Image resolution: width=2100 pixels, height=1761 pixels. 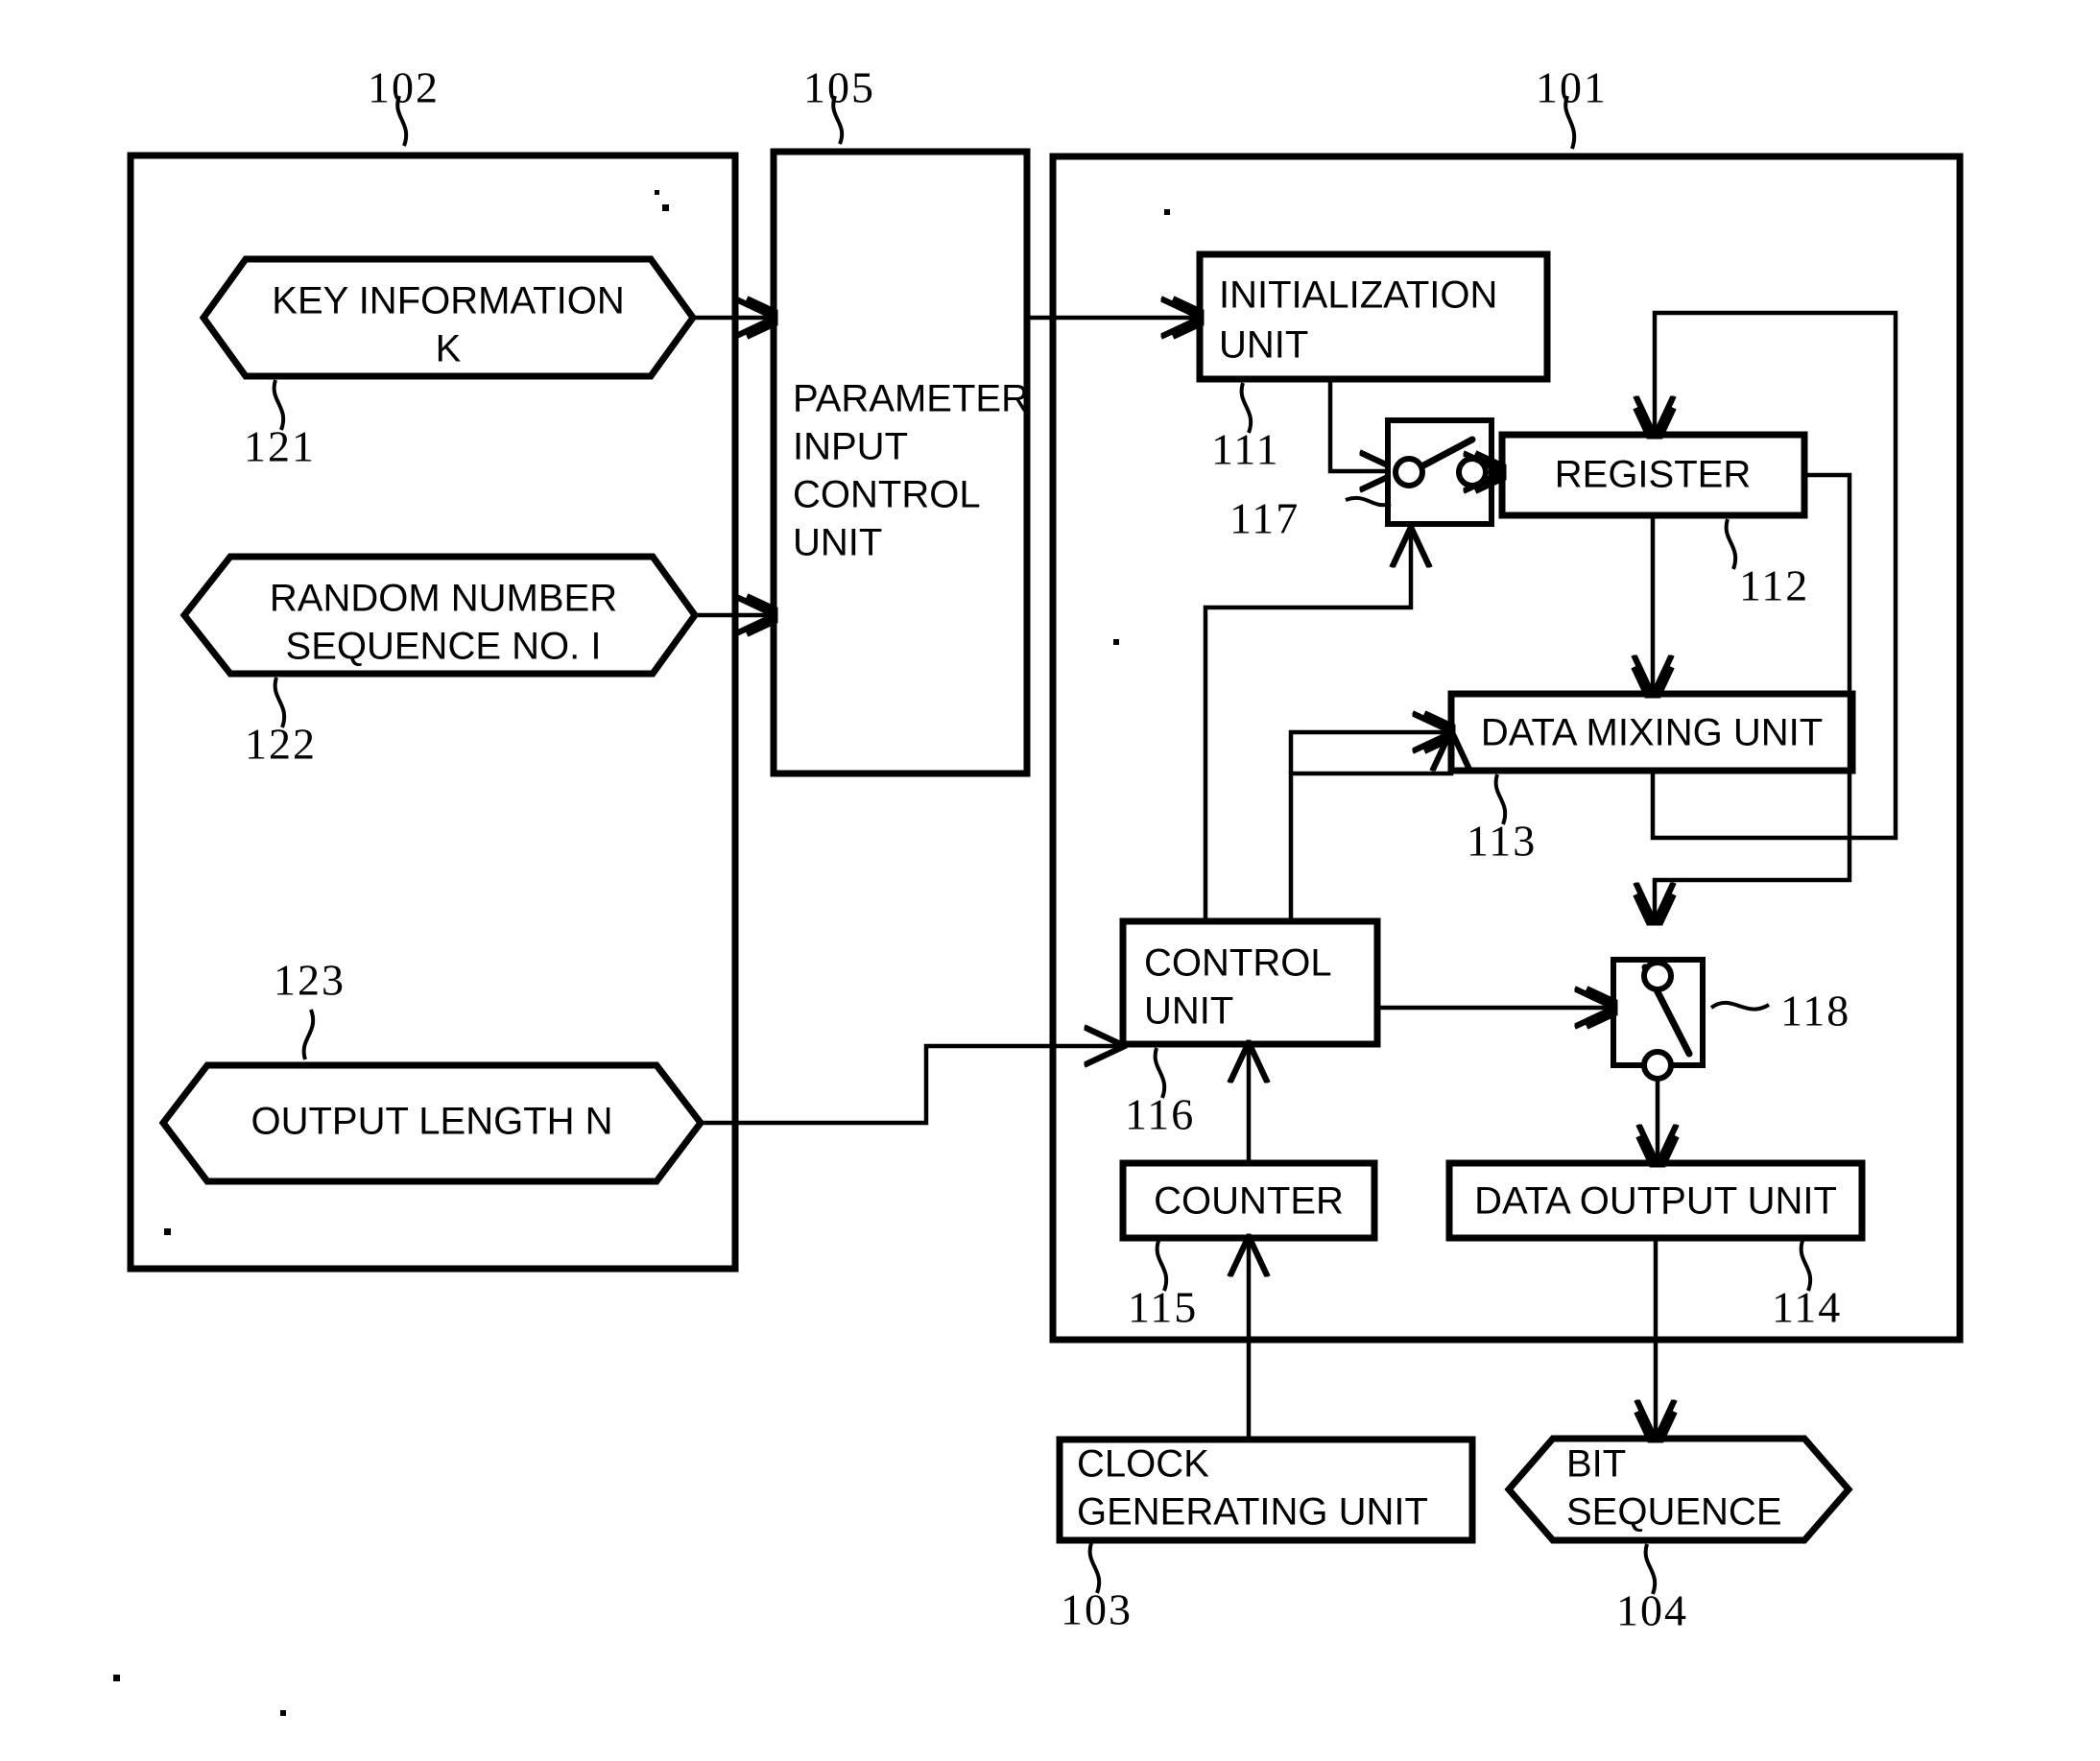 I want to click on bit-sequence-line2: SEQUENCE, so click(x=1674, y=1512).